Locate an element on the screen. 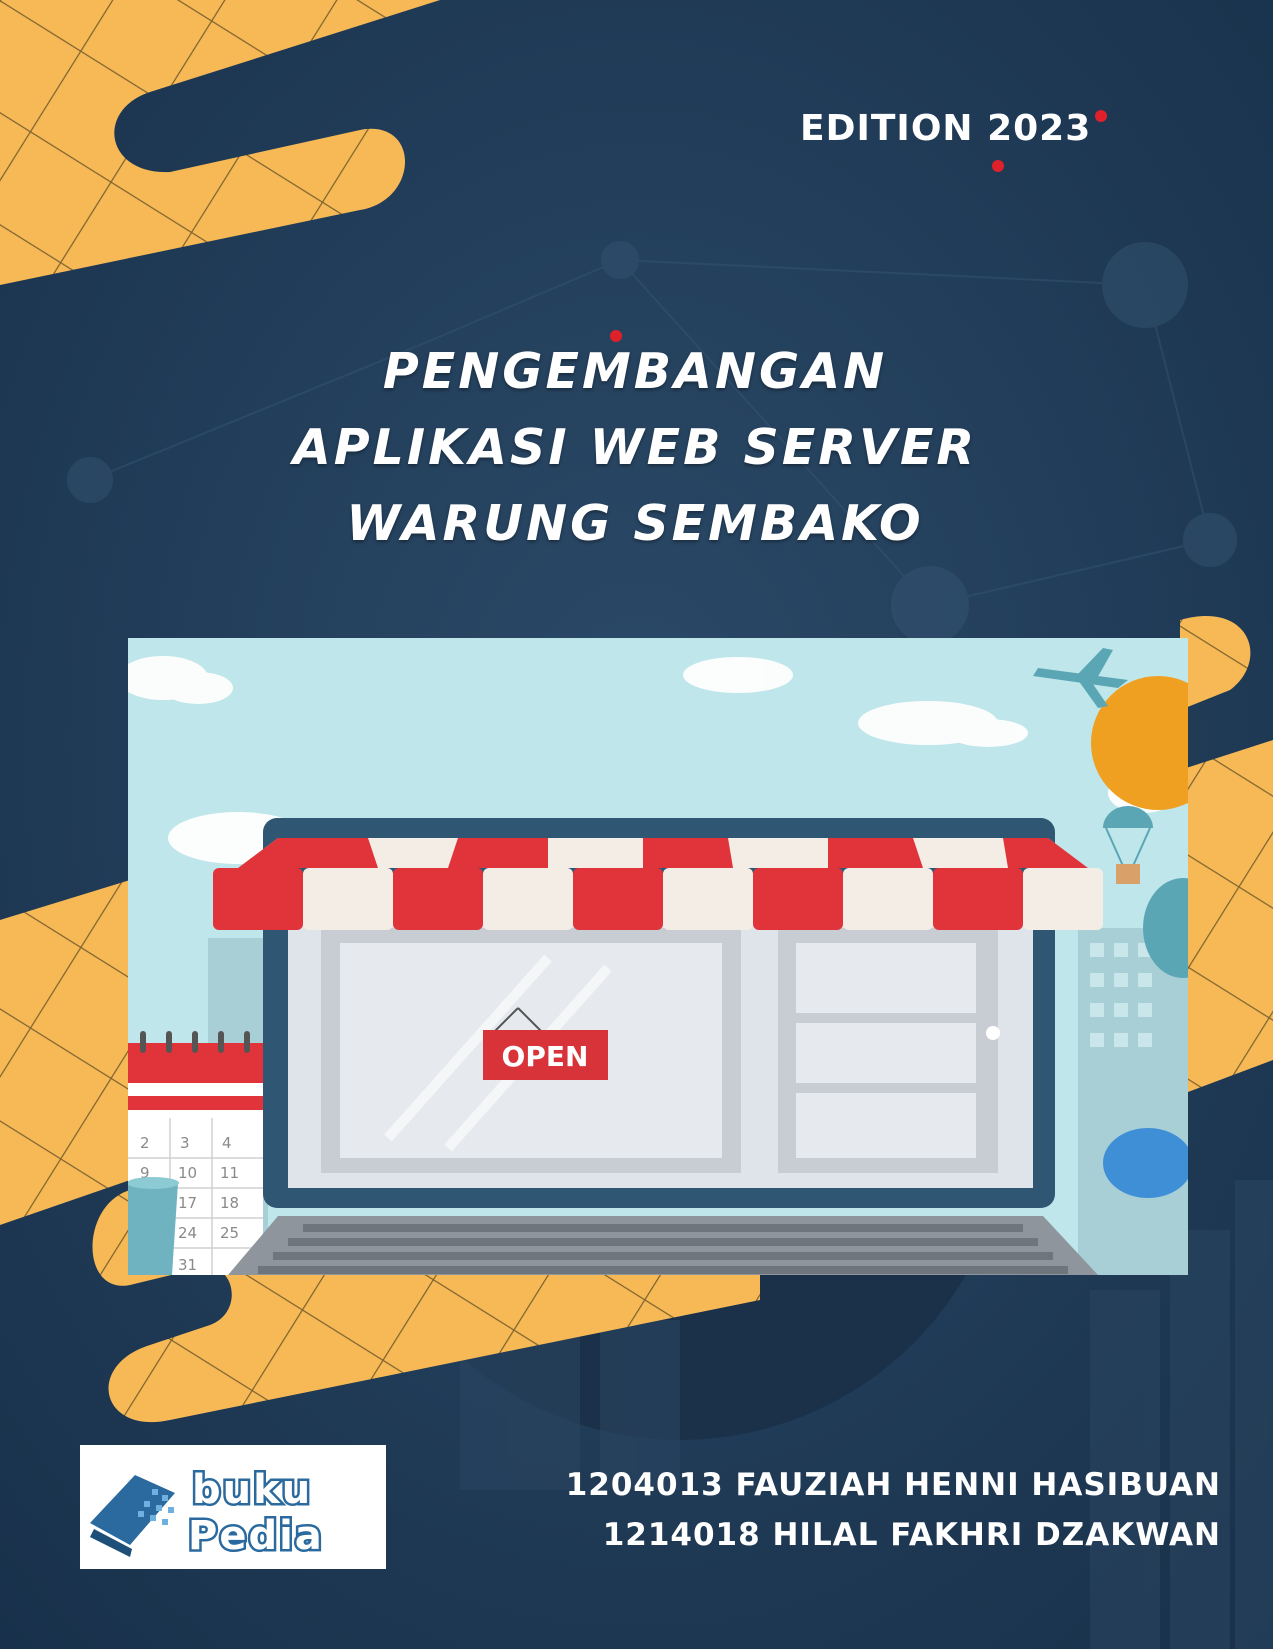 The width and height of the screenshot is (1273, 1649). calendar-day: 31 is located at coordinates (187, 1265).